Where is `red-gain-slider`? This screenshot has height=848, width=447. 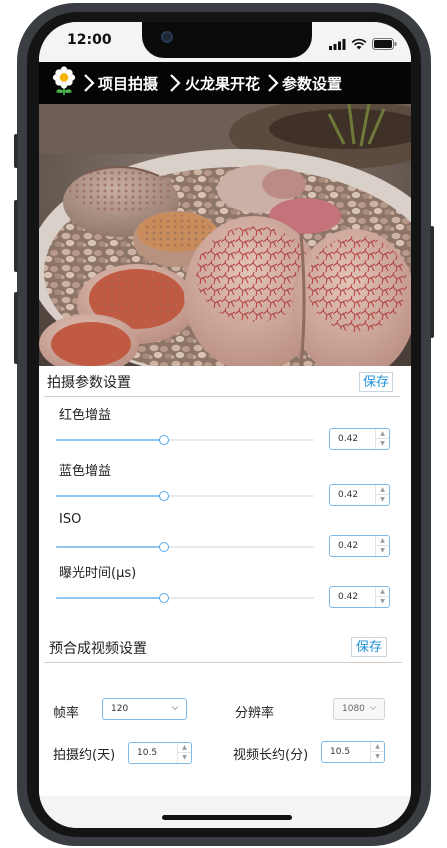
red-gain-slider is located at coordinates (185, 440).